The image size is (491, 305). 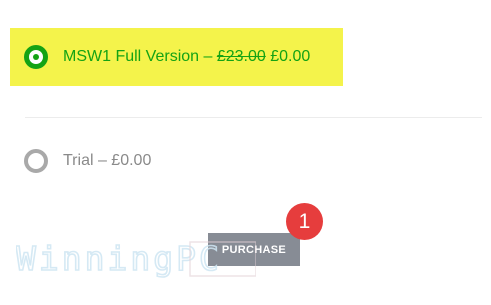 I want to click on svg-text: WinningPC, so click(x=119, y=258).